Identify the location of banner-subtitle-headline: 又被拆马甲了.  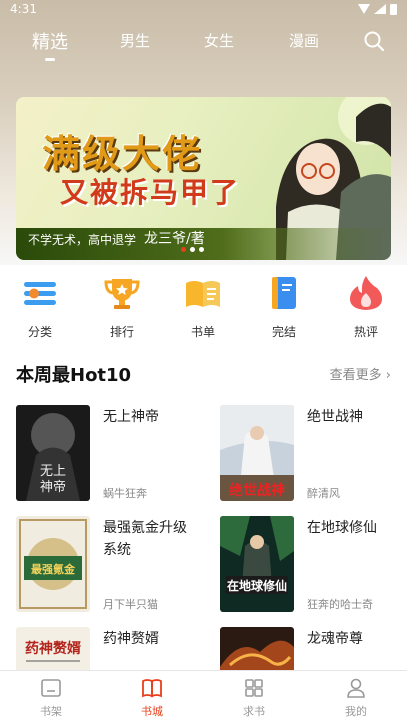
(150, 192).